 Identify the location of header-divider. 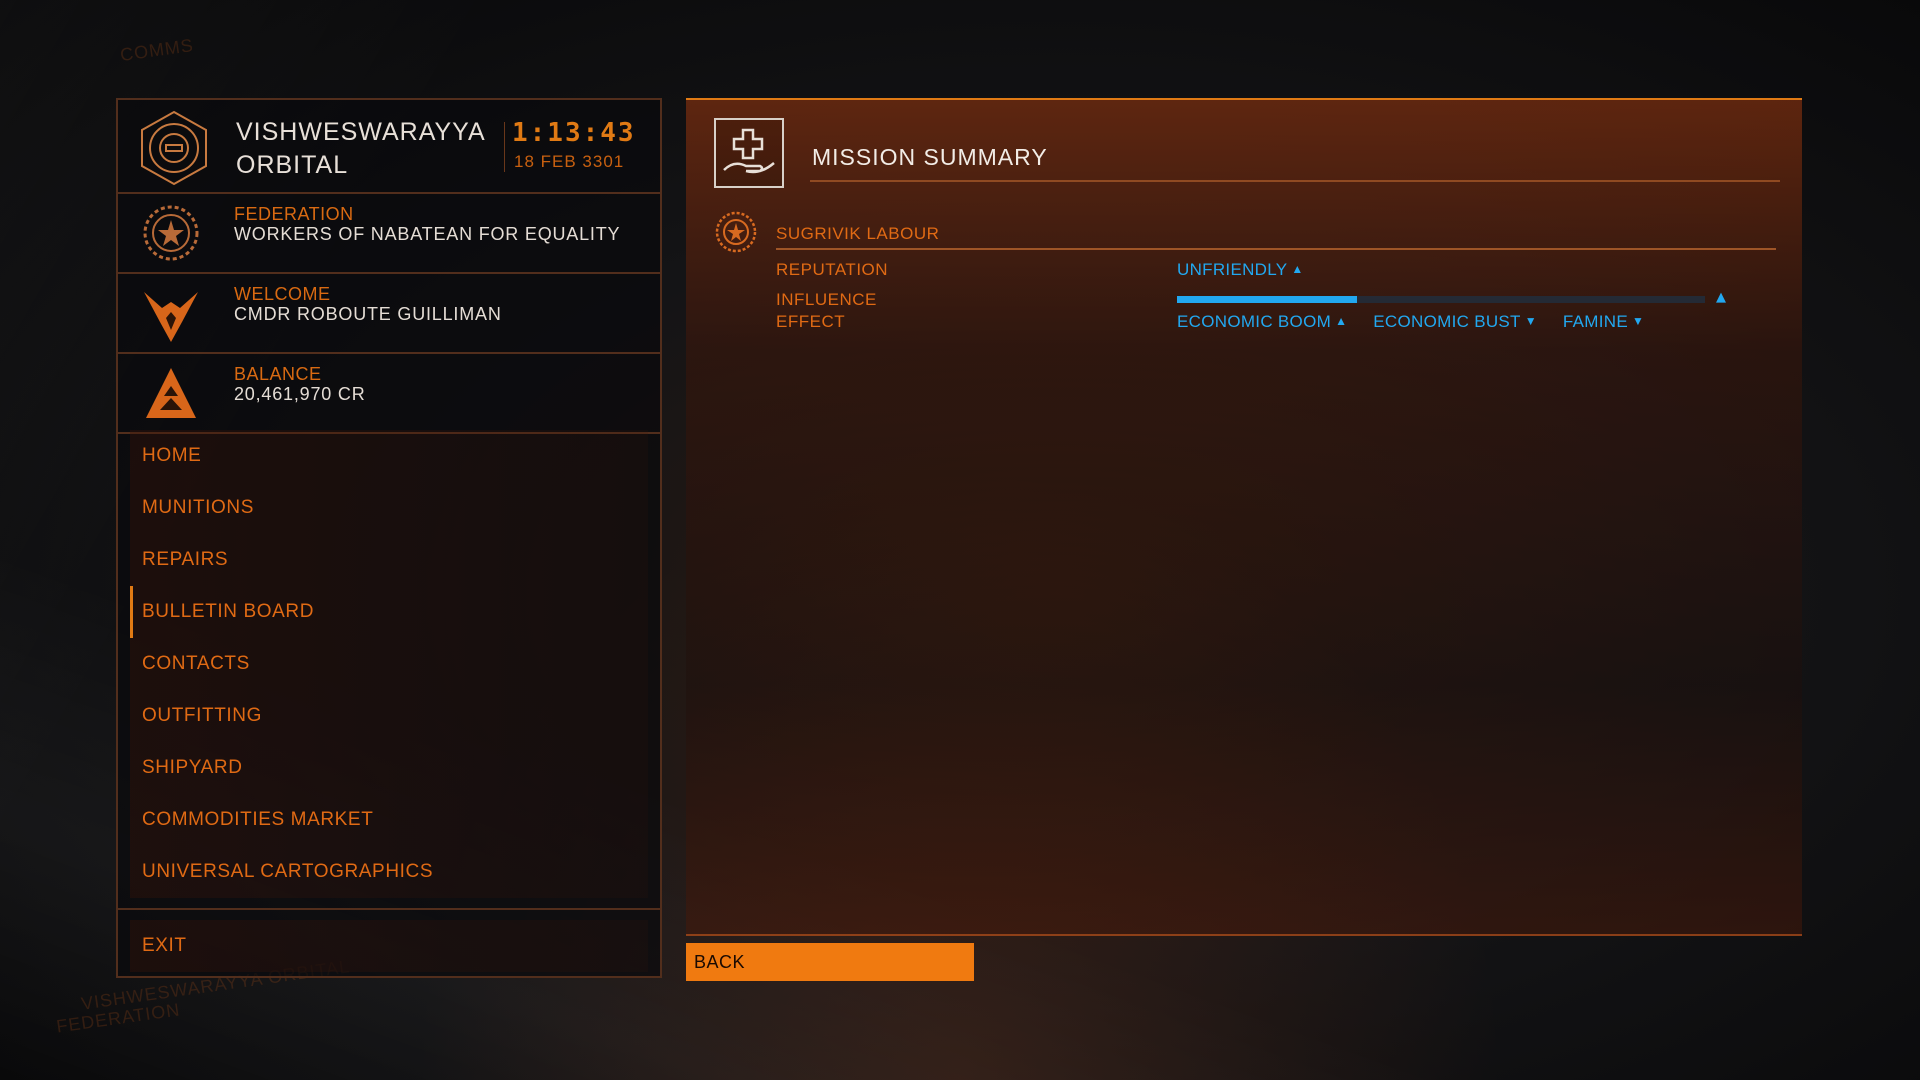
(504, 147).